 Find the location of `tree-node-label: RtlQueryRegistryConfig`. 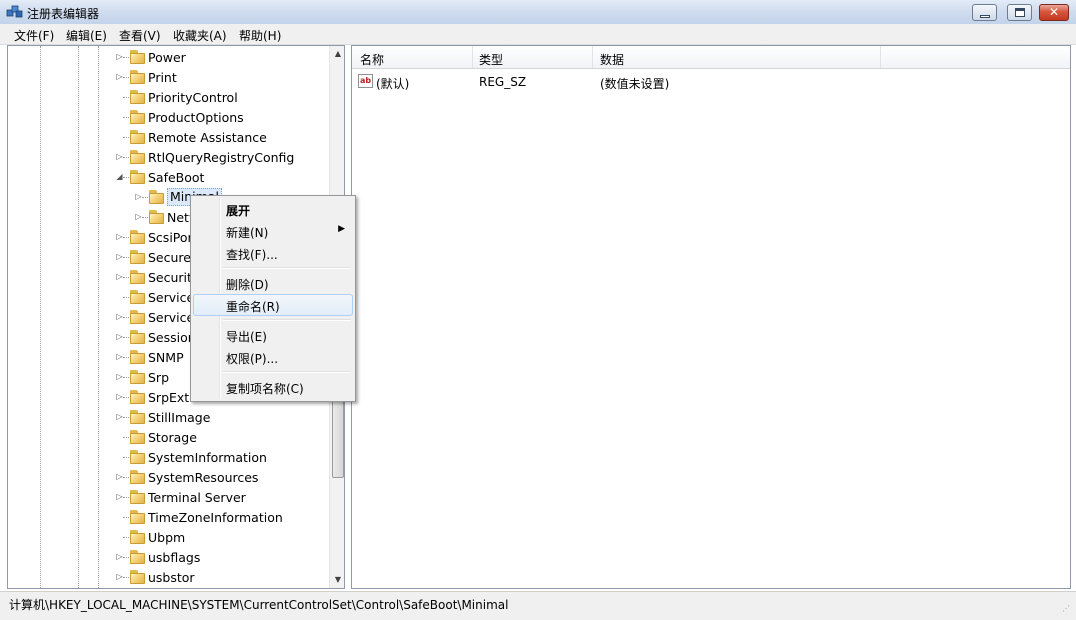

tree-node-label: RtlQueryRegistryConfig is located at coordinates (221, 157).